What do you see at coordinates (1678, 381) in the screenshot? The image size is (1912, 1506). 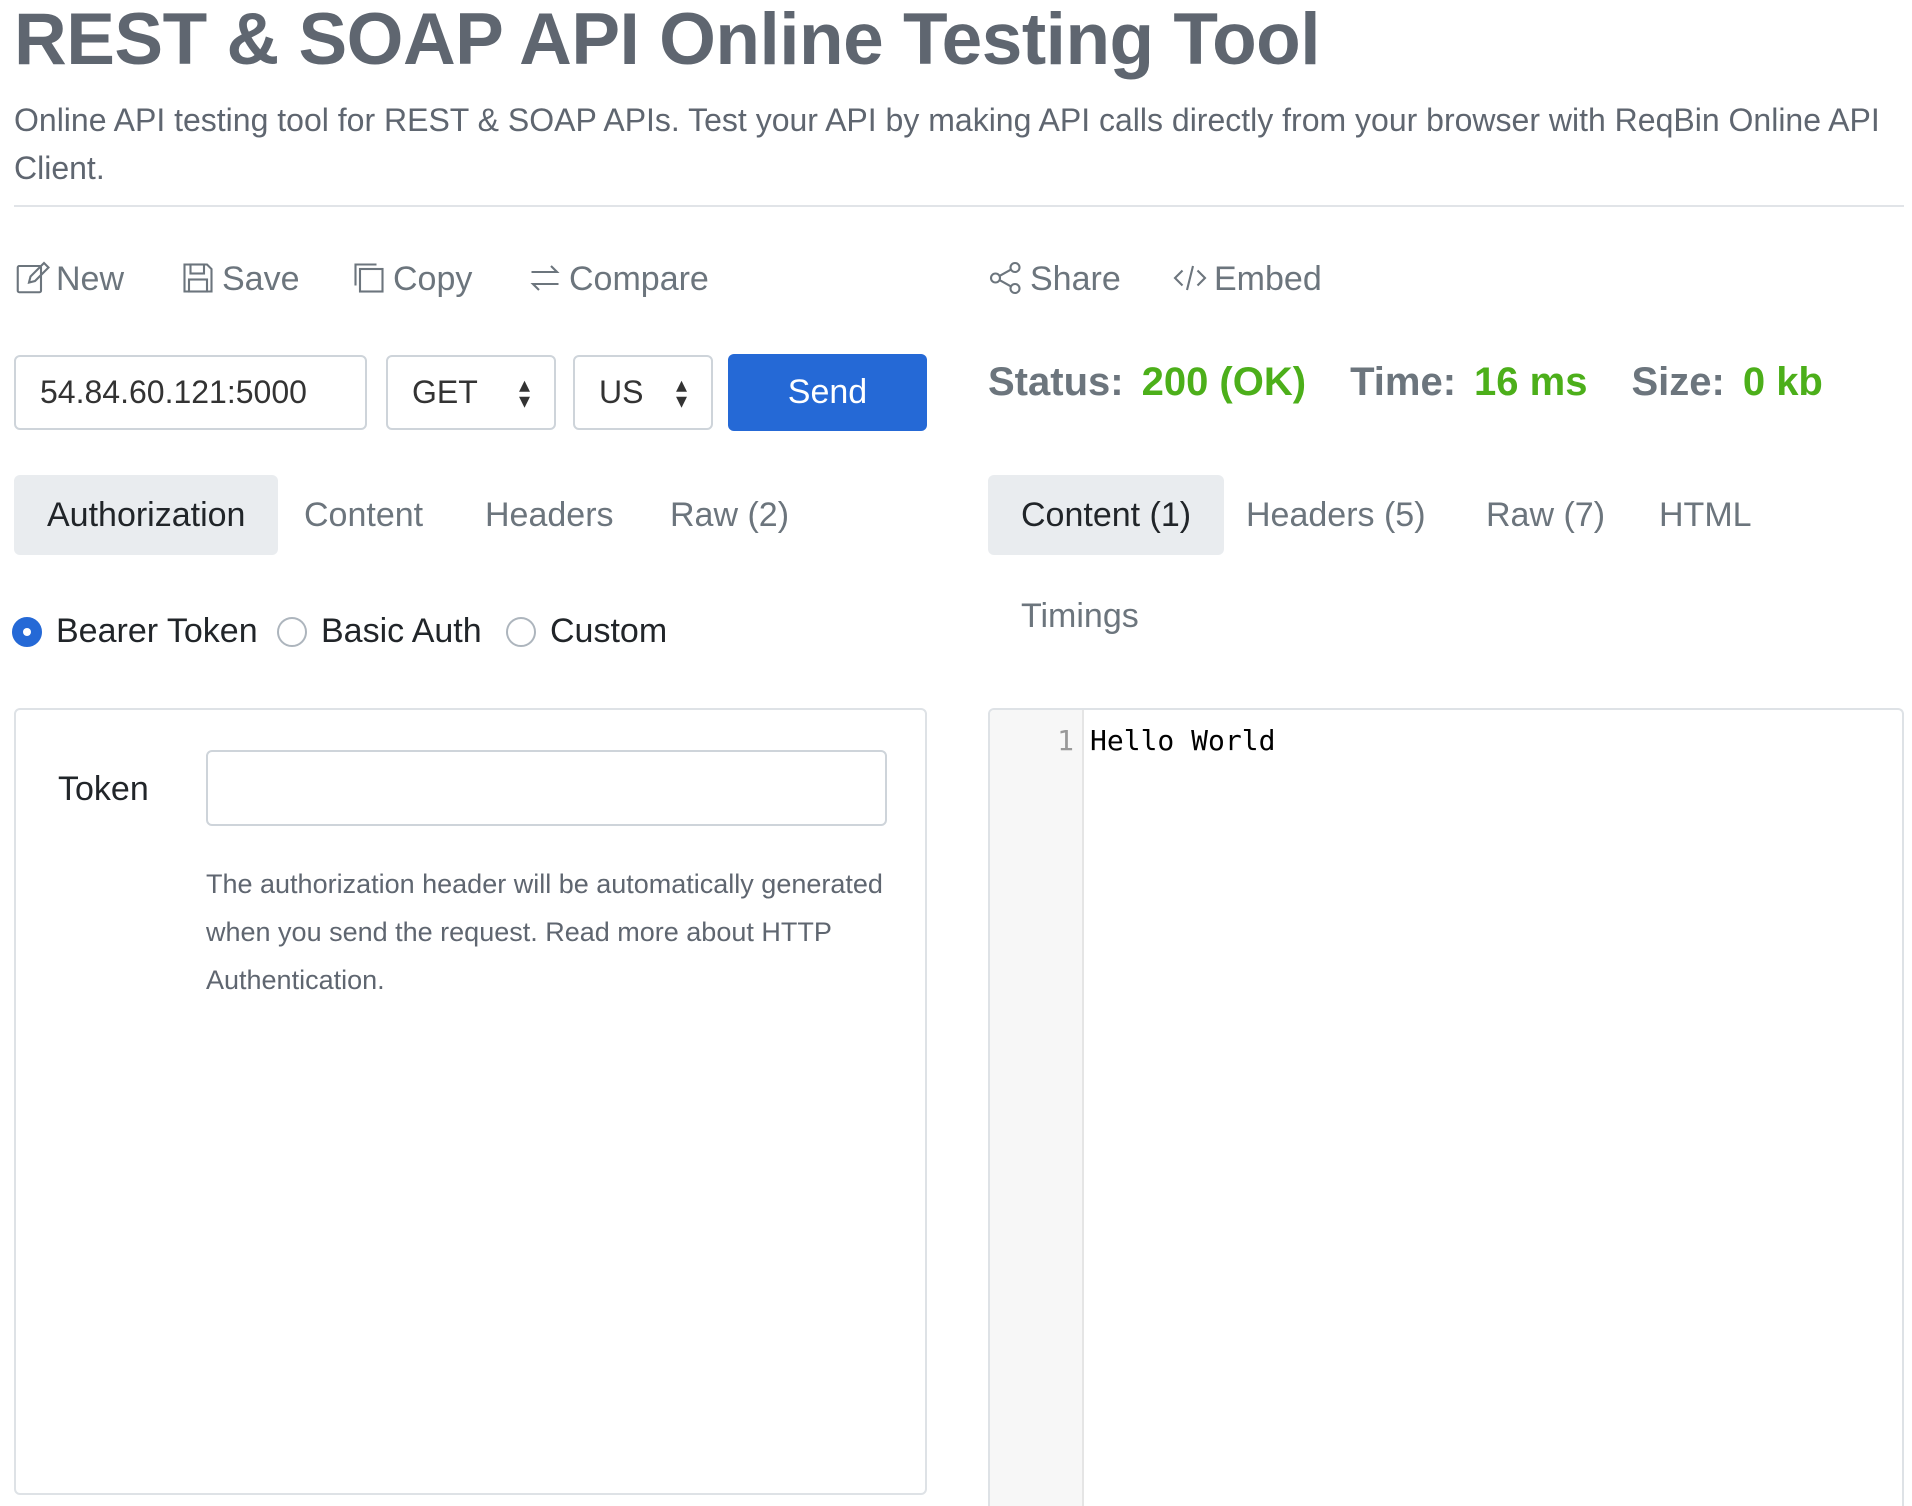 I see `size-label: Size:` at bounding box center [1678, 381].